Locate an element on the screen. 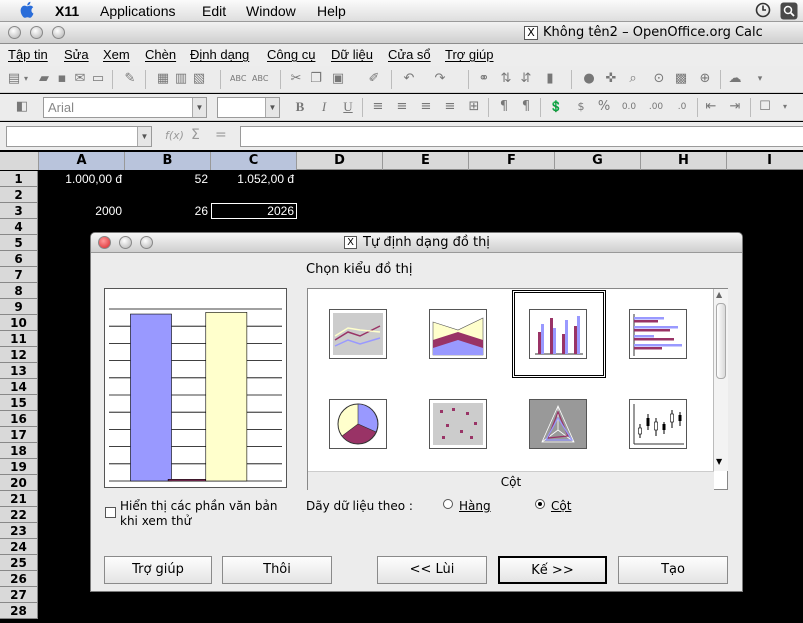 The height and width of the screenshot is (623, 803). sum-icon: Σ is located at coordinates (195, 135).